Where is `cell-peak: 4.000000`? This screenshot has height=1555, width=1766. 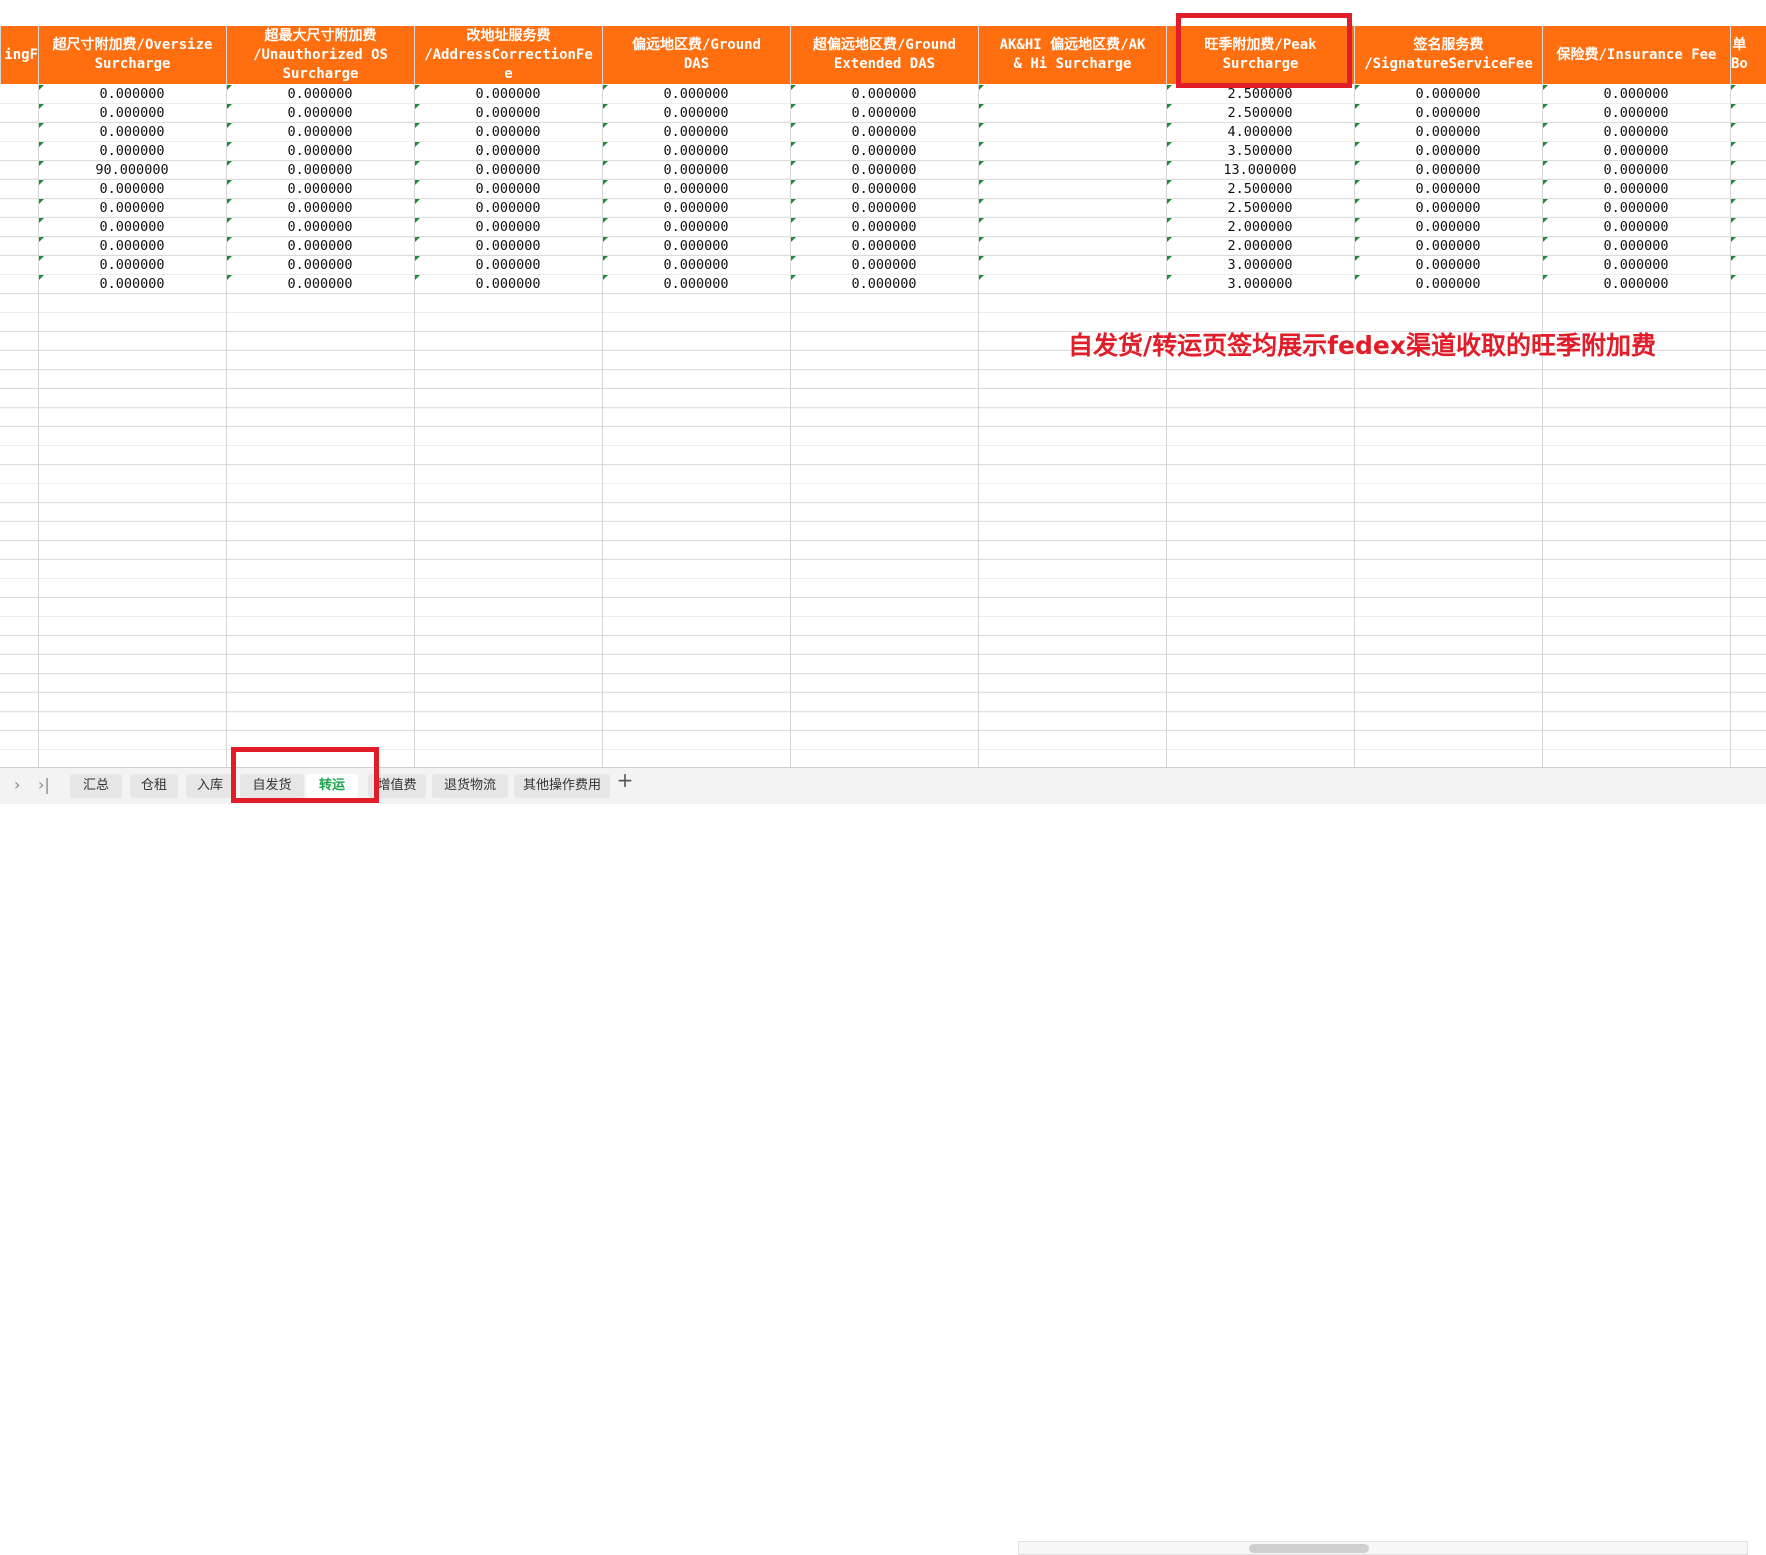 cell-peak: 4.000000 is located at coordinates (1260, 132).